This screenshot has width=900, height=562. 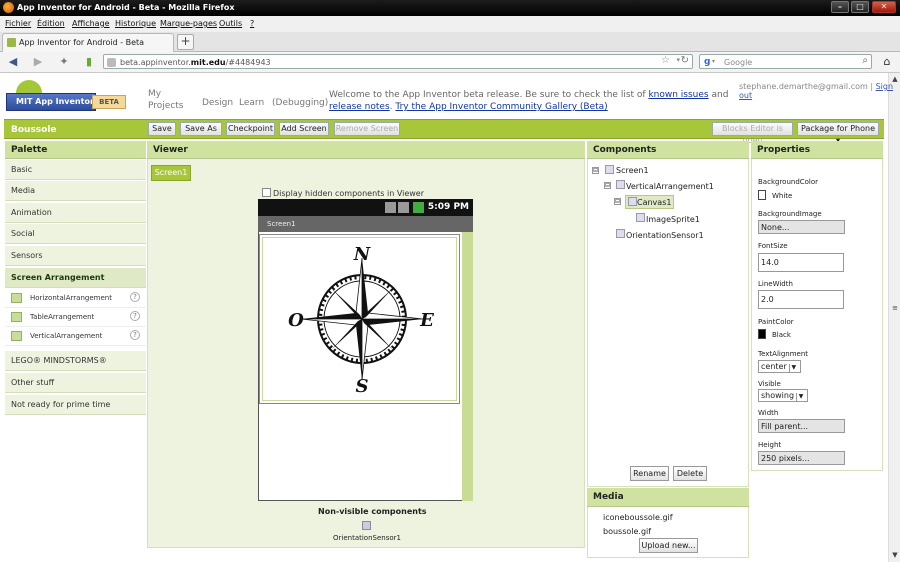 I want to click on background-color-value: White, so click(x=782, y=196).